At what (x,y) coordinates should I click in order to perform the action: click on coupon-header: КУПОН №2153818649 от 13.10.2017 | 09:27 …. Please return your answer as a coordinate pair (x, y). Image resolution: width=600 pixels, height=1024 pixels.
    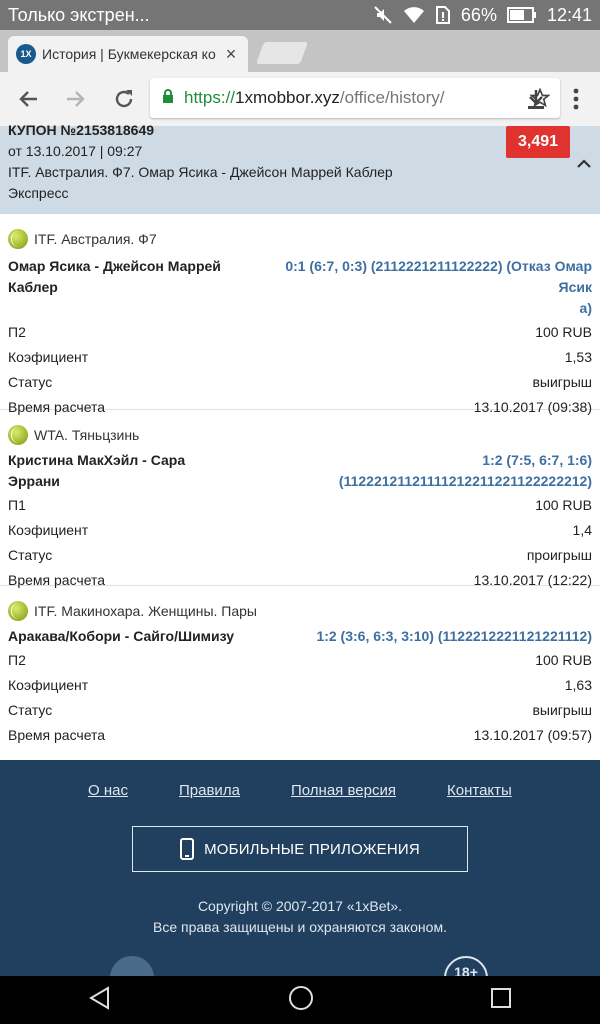
    Looking at the image, I should click on (300, 168).